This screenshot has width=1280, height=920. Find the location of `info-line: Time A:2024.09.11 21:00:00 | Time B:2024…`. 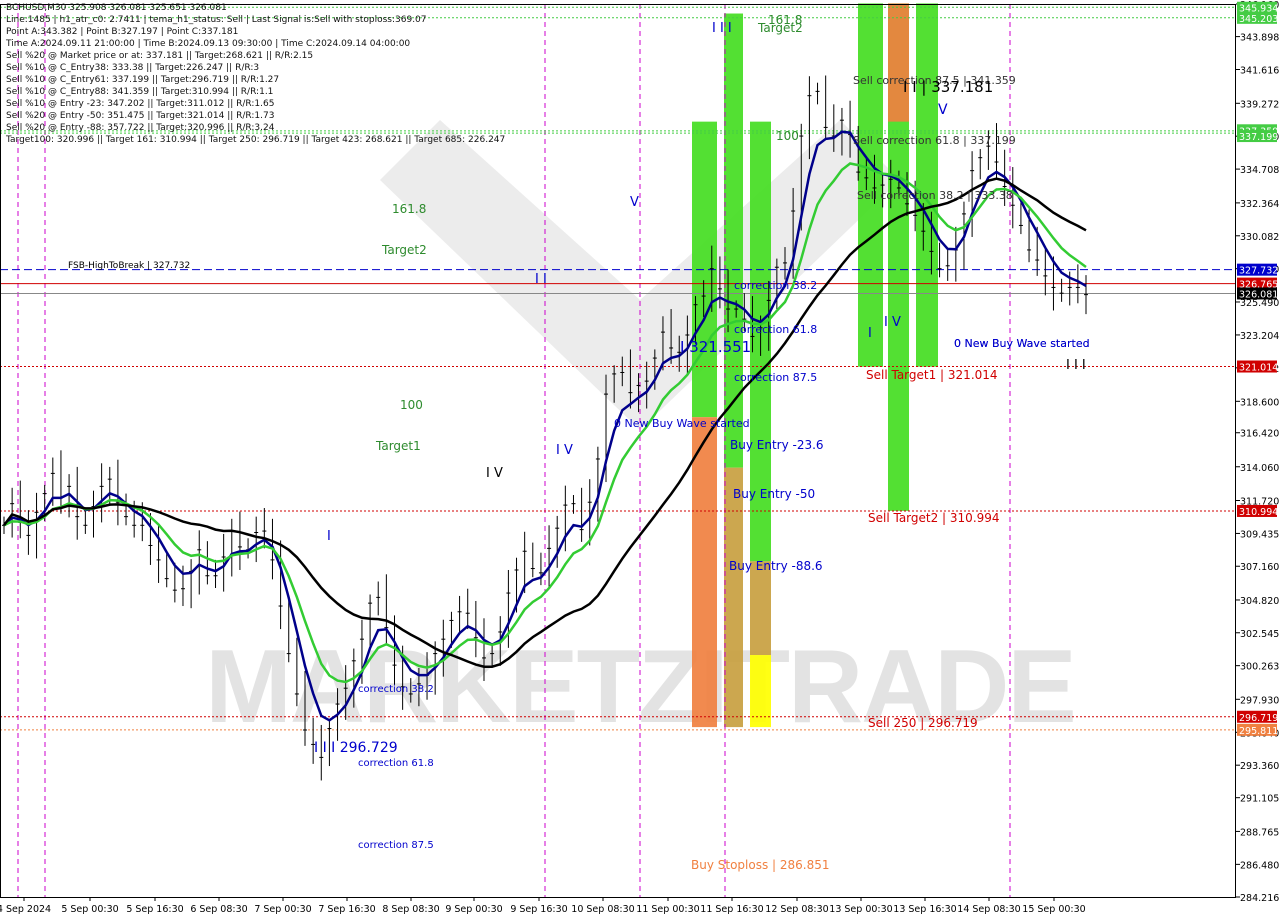

info-line: Time A:2024.09.11 21:00:00 | Time B:2024… is located at coordinates (208, 44).